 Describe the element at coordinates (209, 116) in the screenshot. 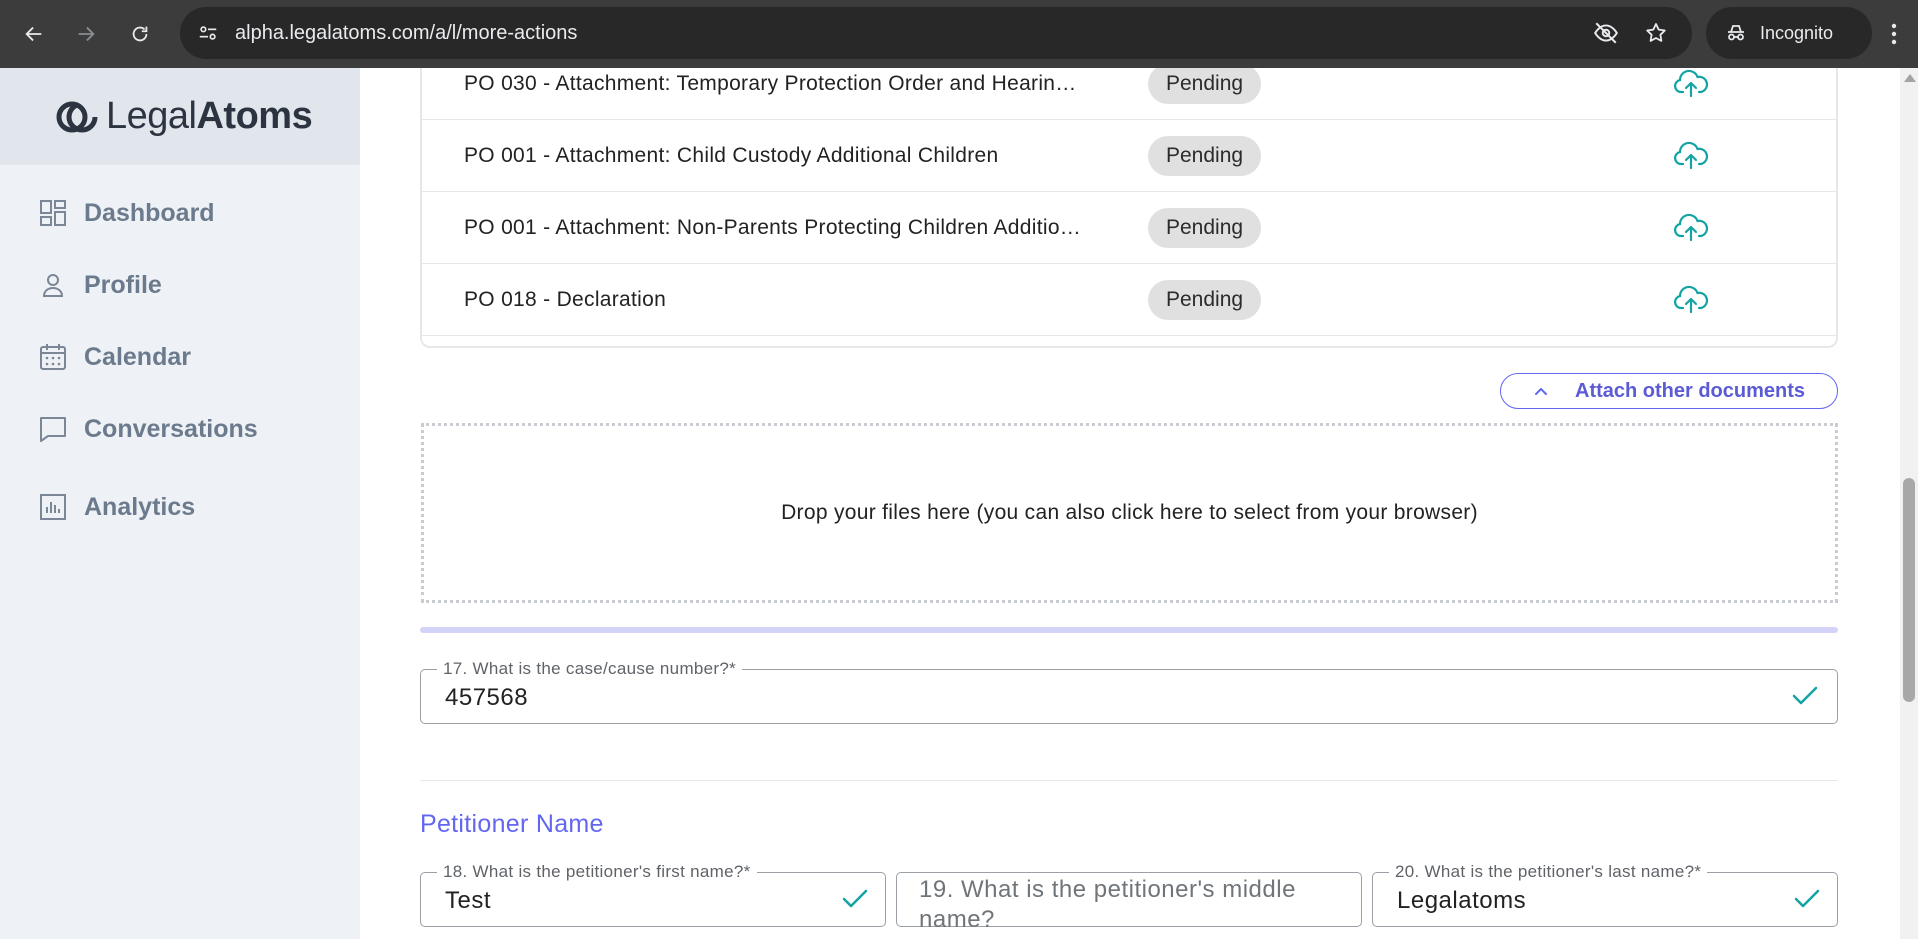

I see `logo-text: LegalAtoms` at that location.